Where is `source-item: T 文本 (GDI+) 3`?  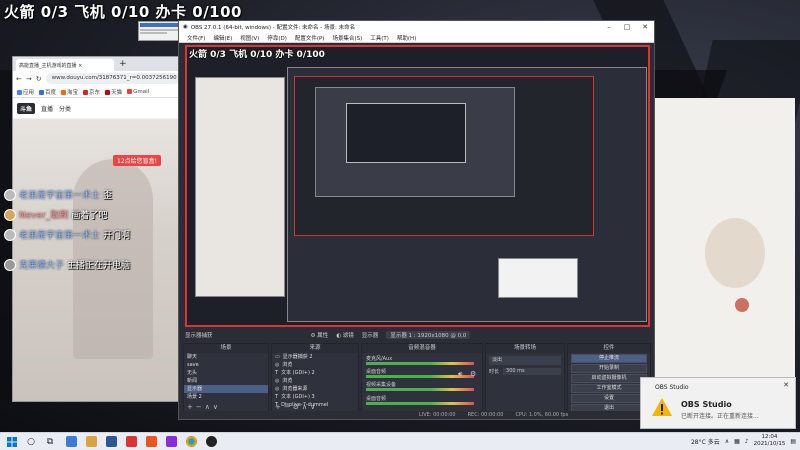
source-item: T 文本 (GDI+) 3 is located at coordinates (315, 397).